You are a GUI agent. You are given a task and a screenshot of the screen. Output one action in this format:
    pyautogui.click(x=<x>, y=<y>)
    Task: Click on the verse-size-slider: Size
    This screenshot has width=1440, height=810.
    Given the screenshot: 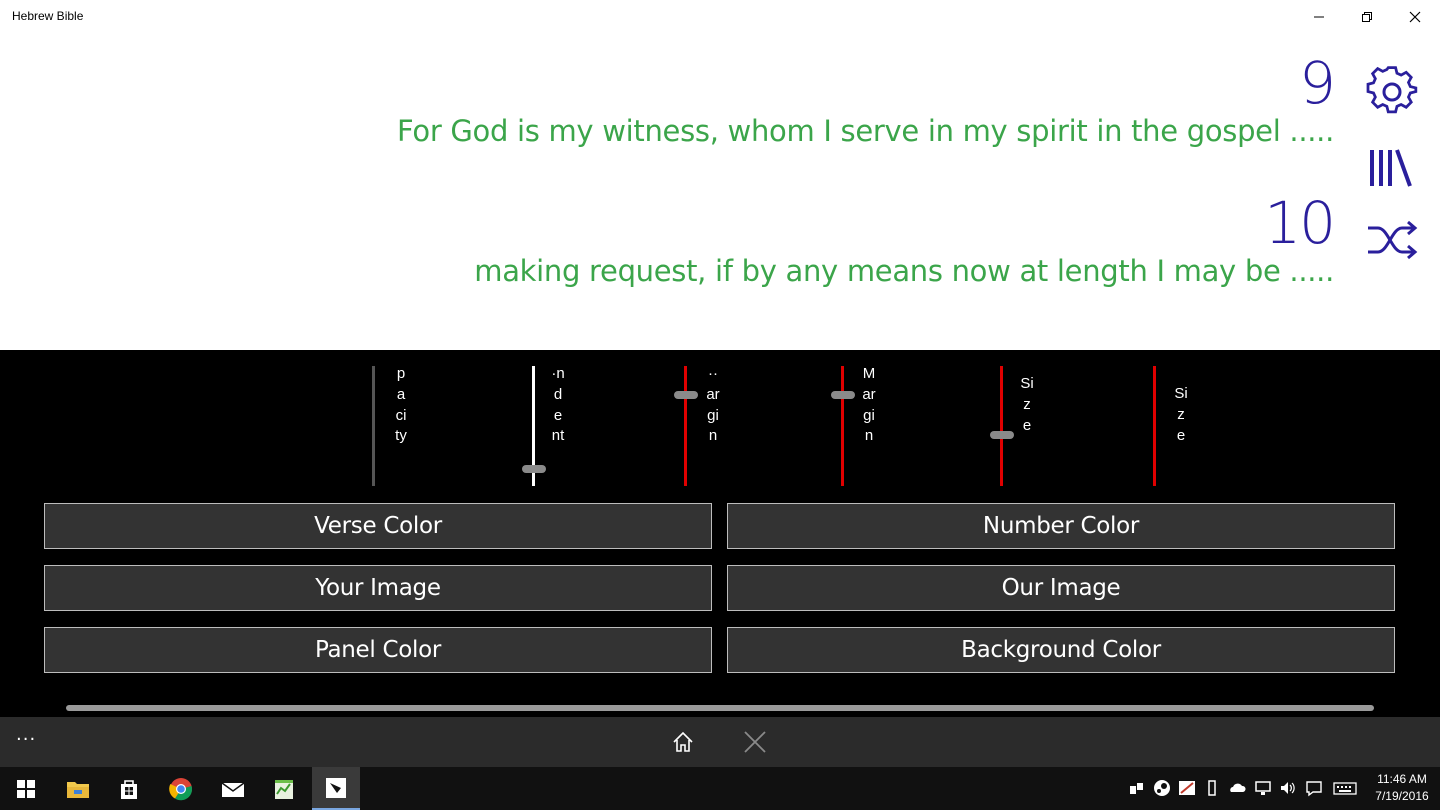 What is the action you would take?
    pyautogui.click(x=1023, y=426)
    